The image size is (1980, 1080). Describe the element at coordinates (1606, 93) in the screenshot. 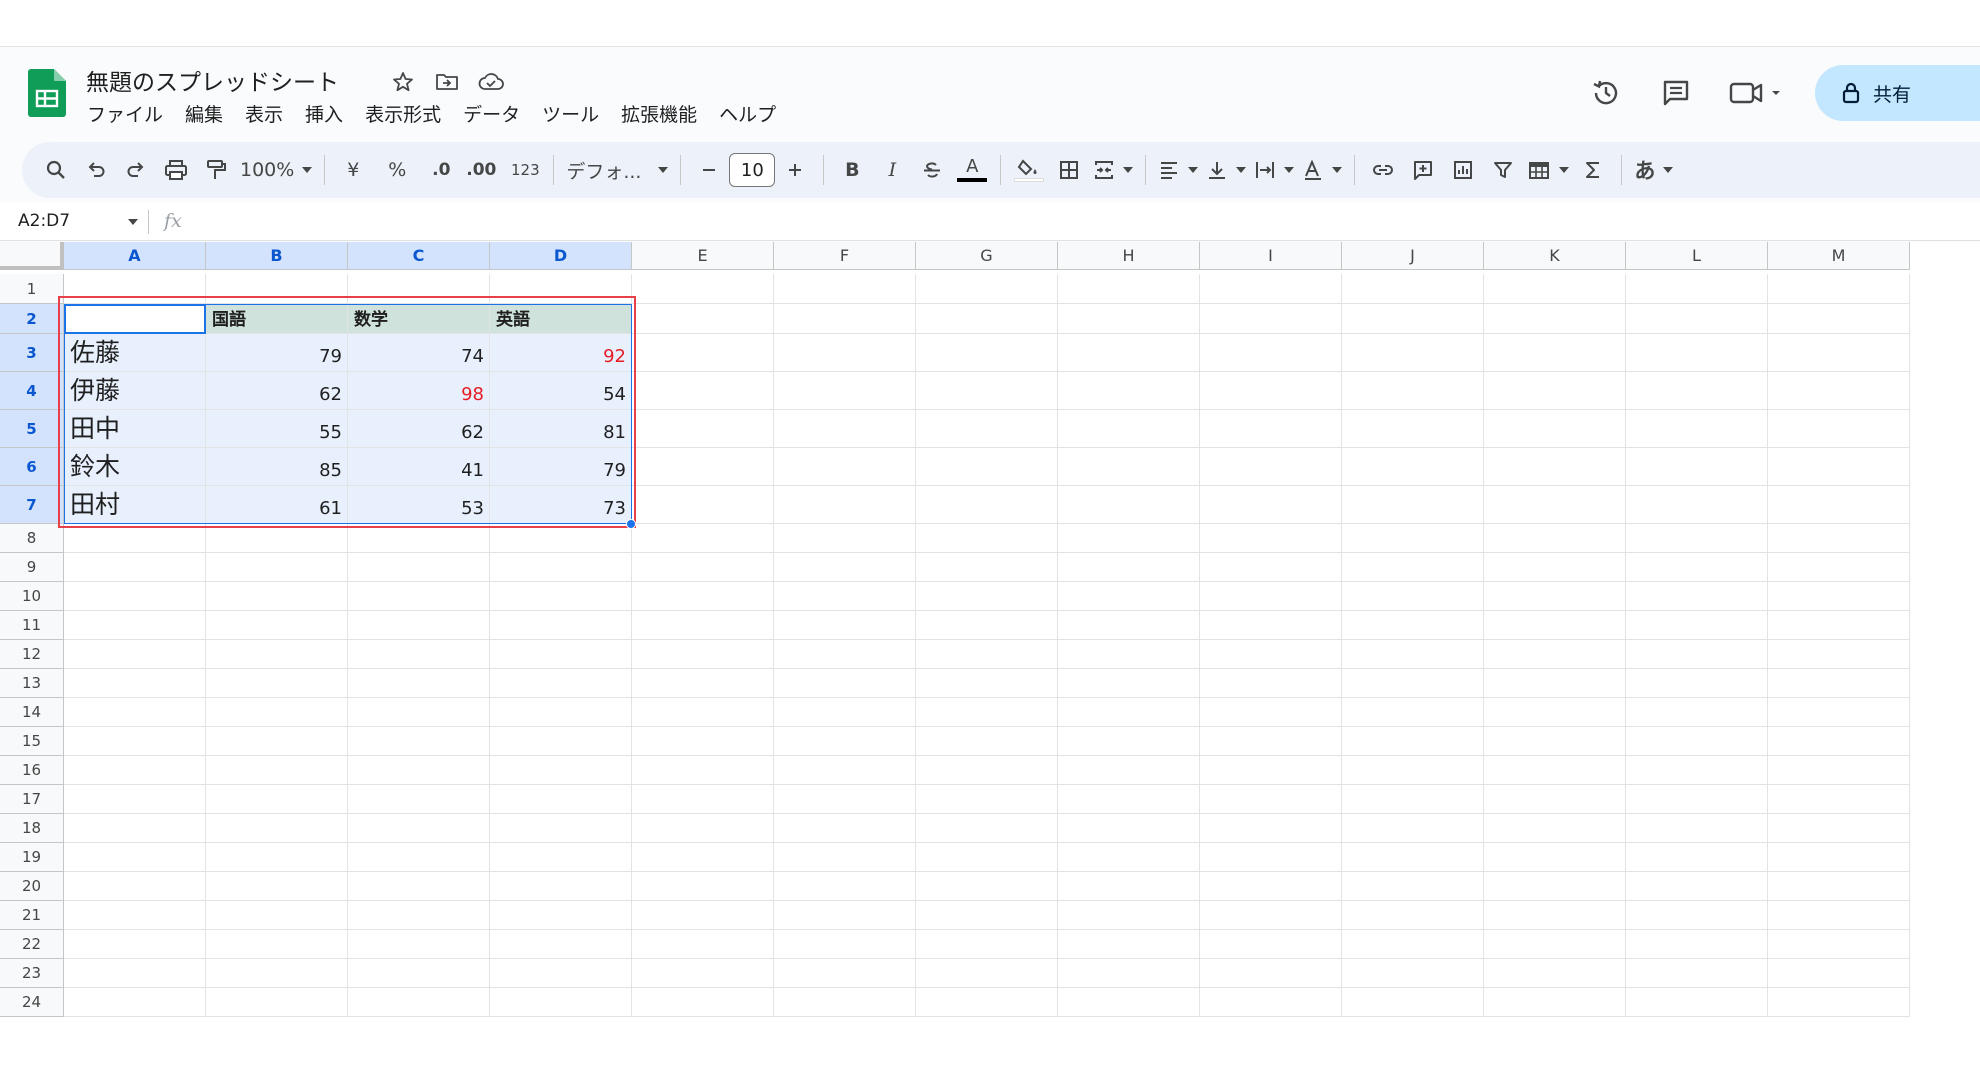

I see `version-history-icon` at that location.